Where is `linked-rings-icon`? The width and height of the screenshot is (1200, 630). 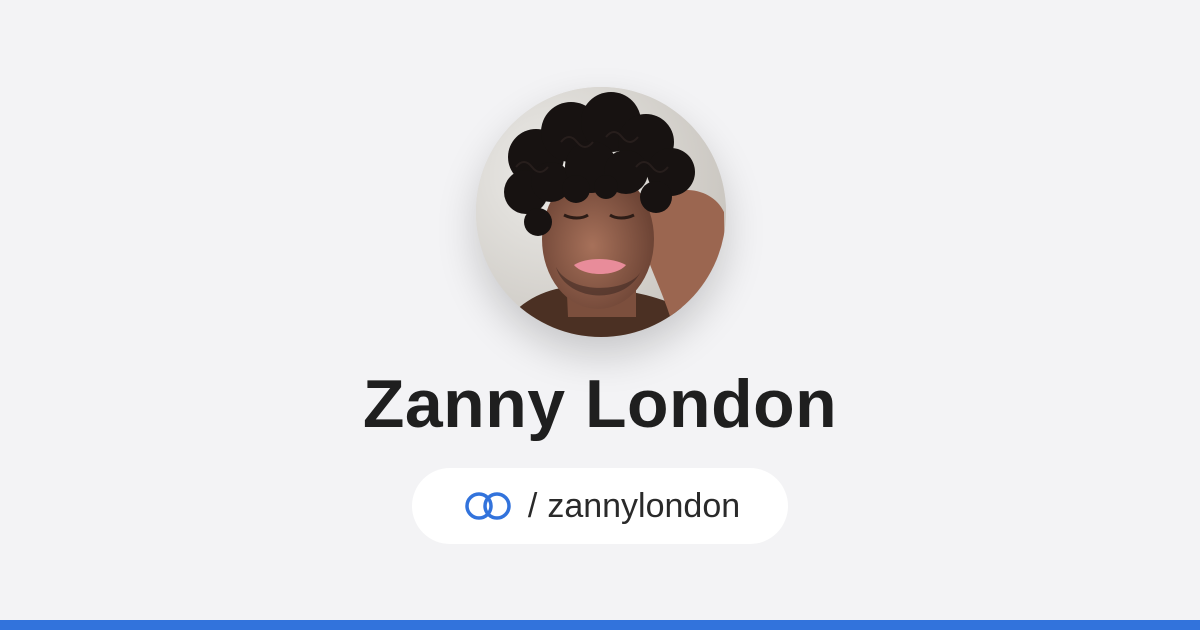
linked-rings-icon is located at coordinates (488, 506).